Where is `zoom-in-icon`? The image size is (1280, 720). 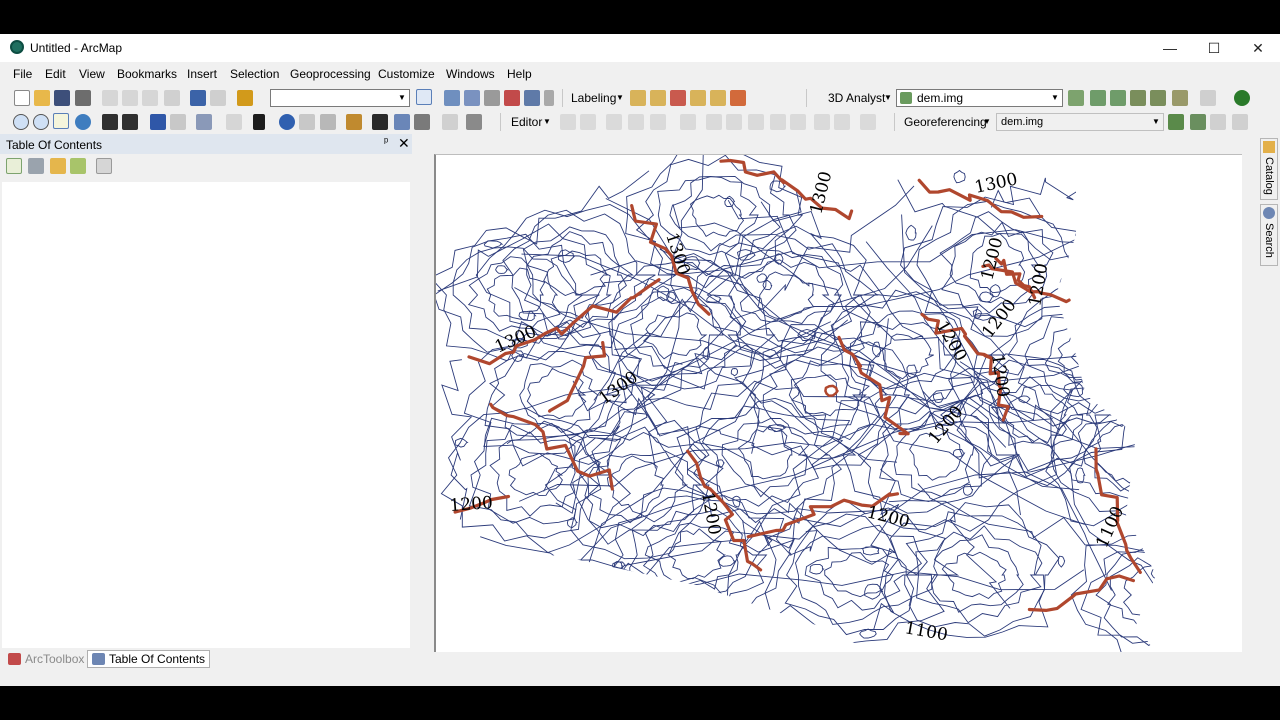
zoom-in-icon is located at coordinates (21, 122).